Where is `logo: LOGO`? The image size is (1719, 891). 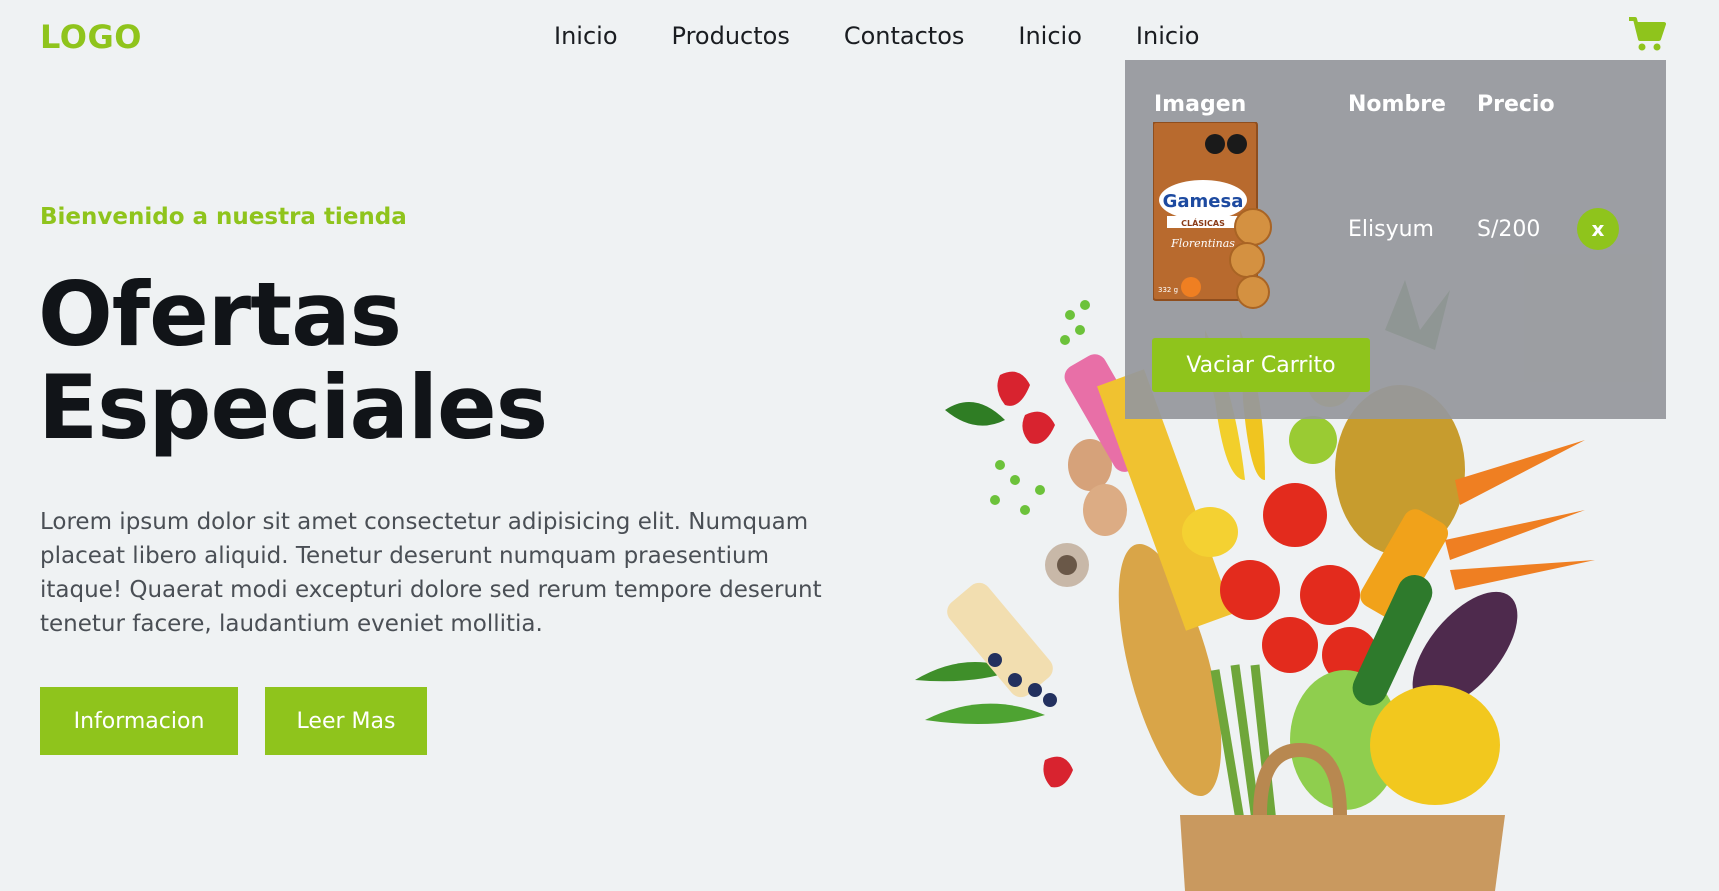
logo: LOGO is located at coordinates (91, 37).